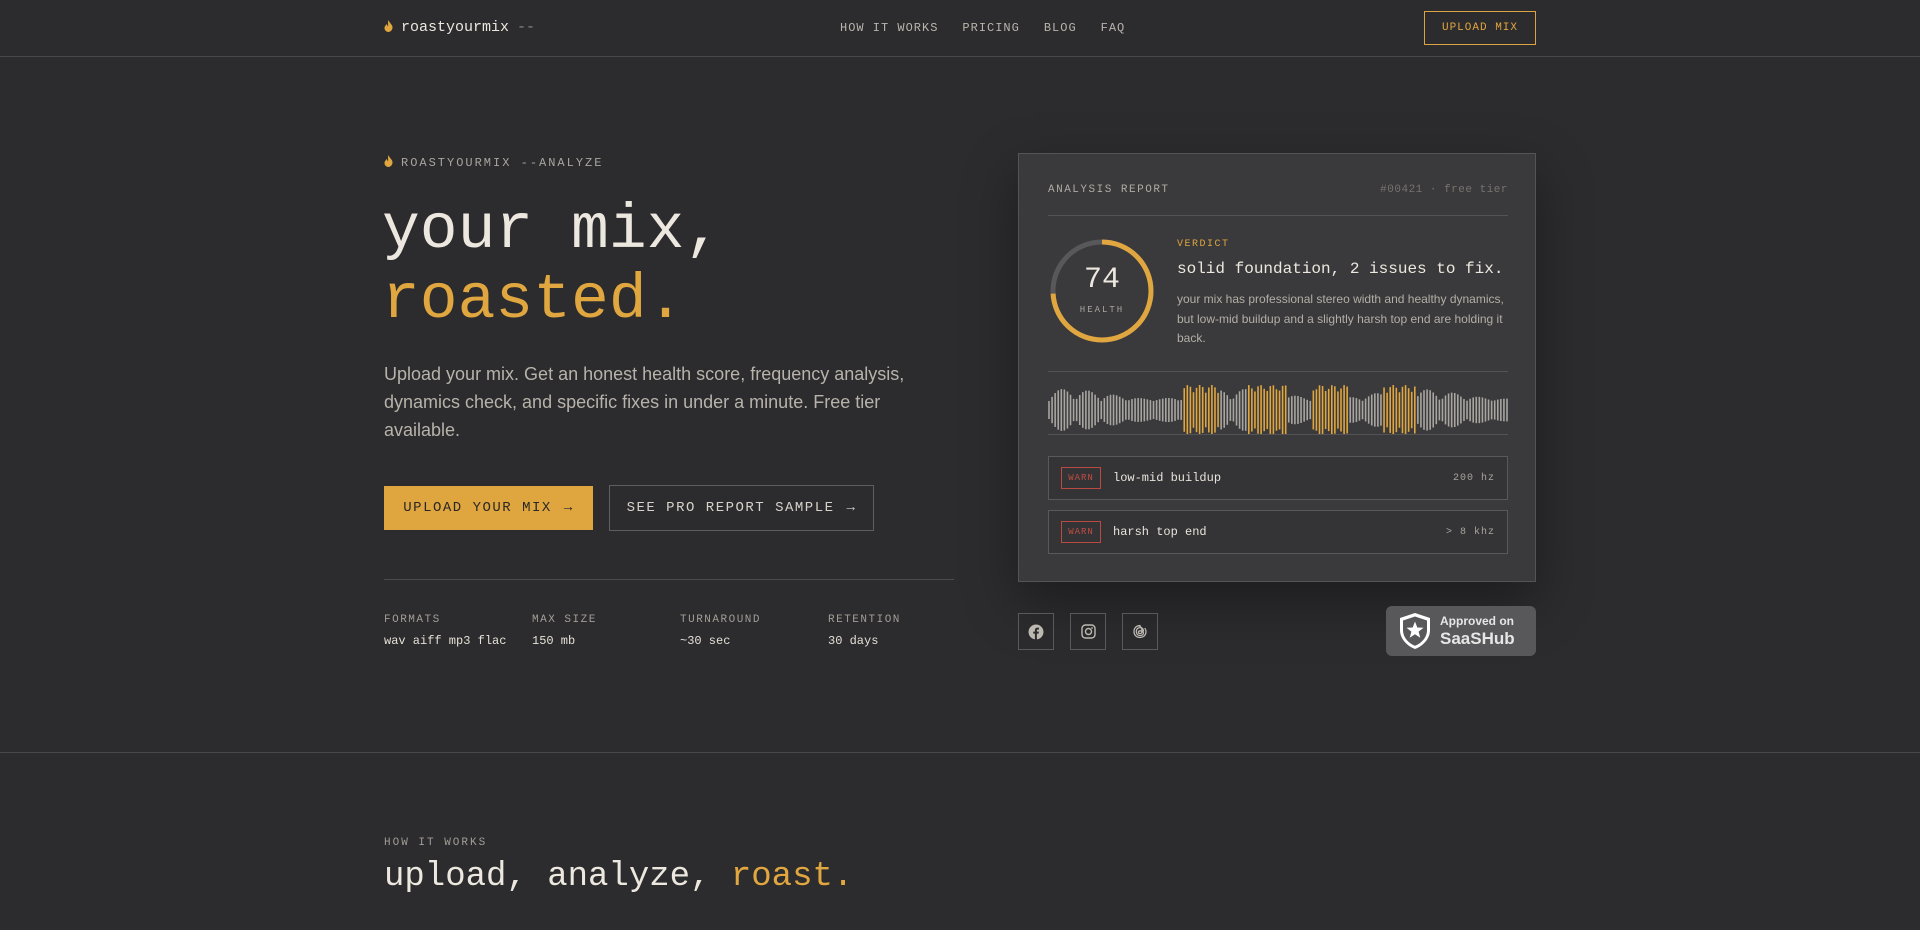 The width and height of the screenshot is (1920, 930). Describe the element at coordinates (1470, 532) in the screenshot. I see `issue-value: > 8 khz` at that location.